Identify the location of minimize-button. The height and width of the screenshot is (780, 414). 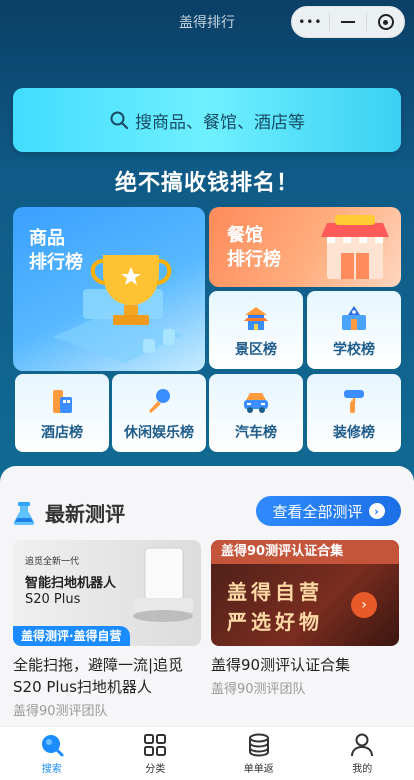
(348, 22).